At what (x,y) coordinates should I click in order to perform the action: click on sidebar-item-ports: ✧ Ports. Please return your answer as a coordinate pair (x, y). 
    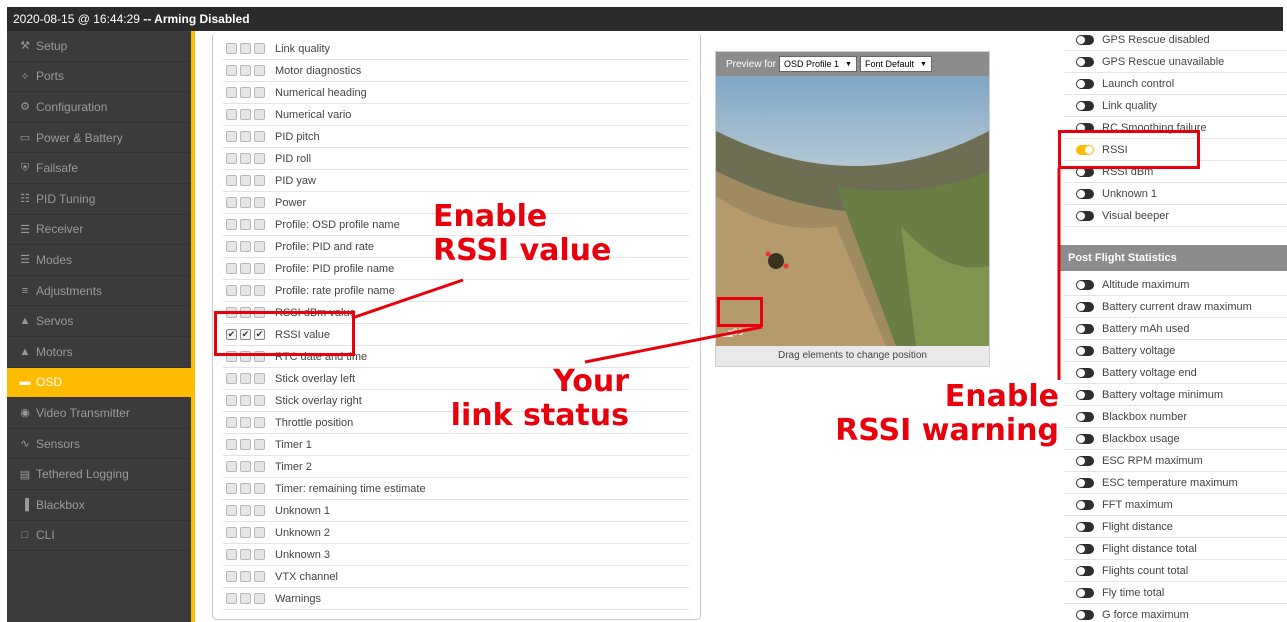
    Looking at the image, I should click on (99, 77).